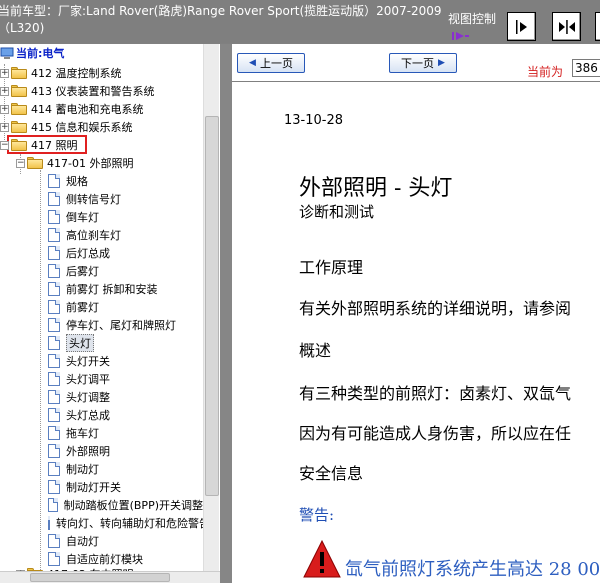 This screenshot has width=600, height=583. I want to click on tree-leaf: 制动灯, so click(73, 469).